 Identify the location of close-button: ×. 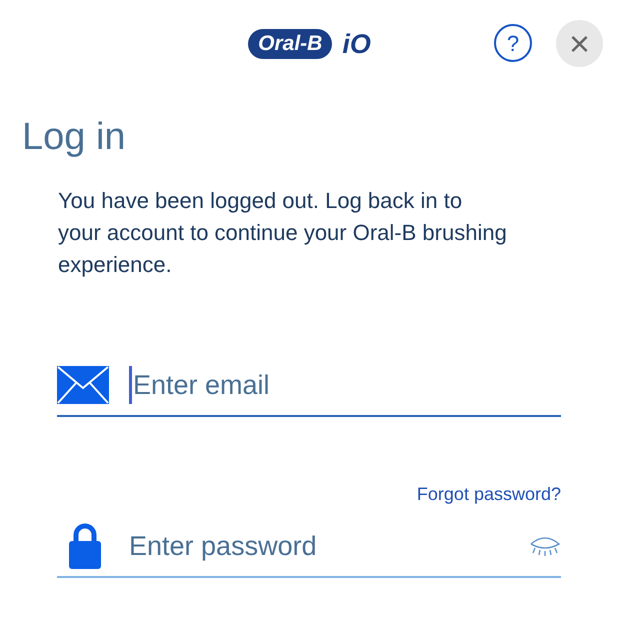
(579, 43).